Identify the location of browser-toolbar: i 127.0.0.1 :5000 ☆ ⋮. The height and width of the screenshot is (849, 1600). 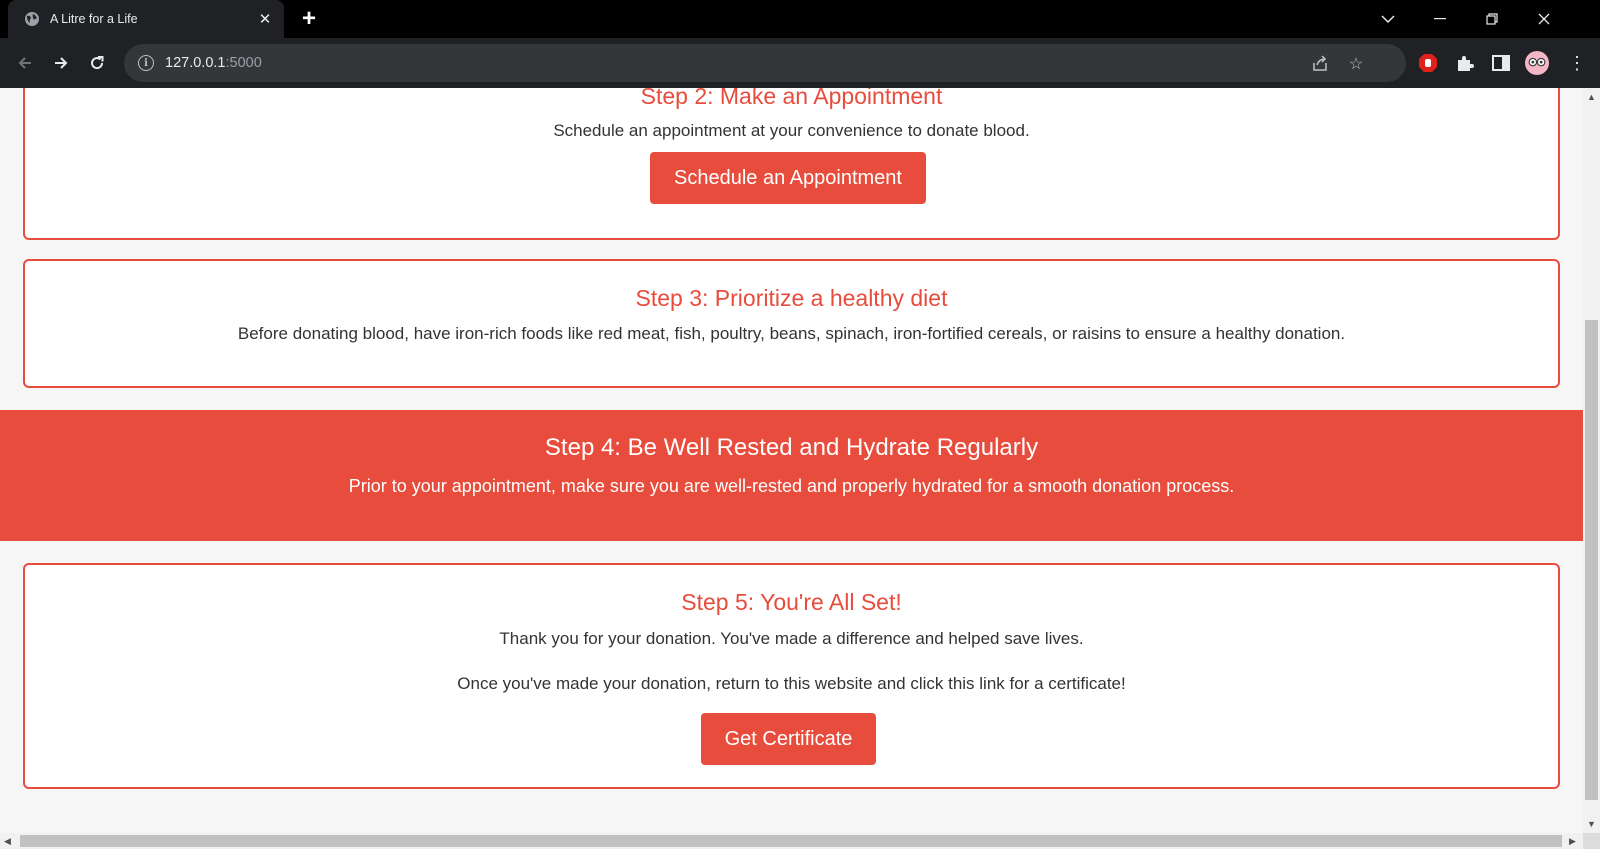
(800, 63).